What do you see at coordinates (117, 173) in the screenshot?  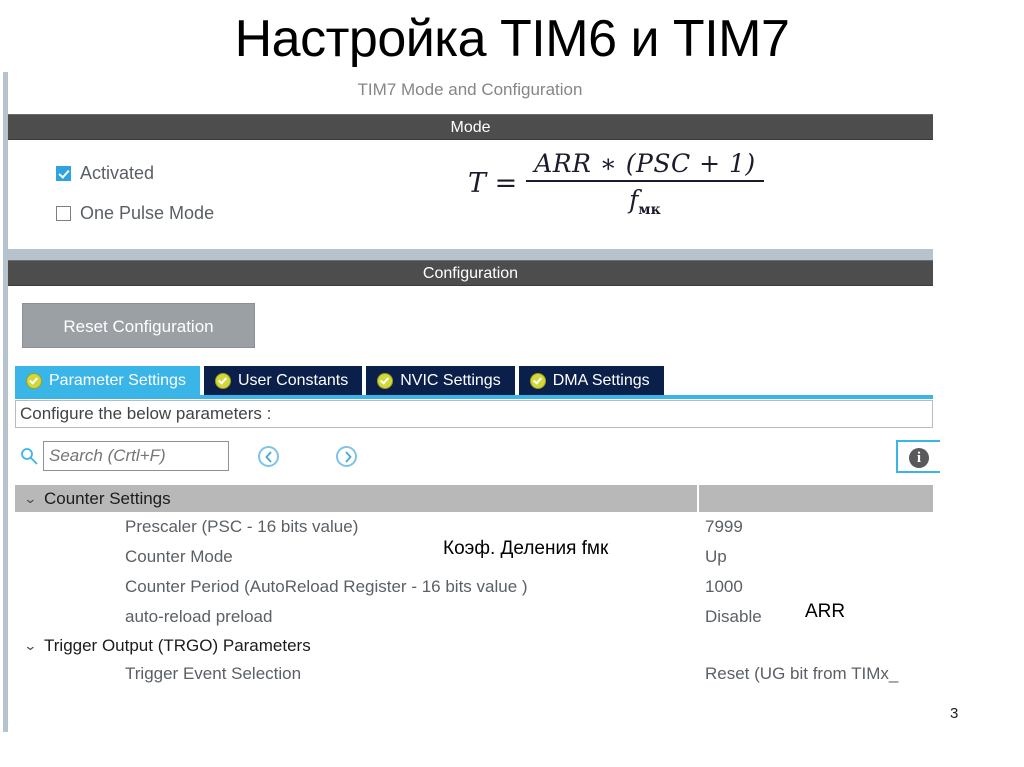 I see `activated-label: Activated` at bounding box center [117, 173].